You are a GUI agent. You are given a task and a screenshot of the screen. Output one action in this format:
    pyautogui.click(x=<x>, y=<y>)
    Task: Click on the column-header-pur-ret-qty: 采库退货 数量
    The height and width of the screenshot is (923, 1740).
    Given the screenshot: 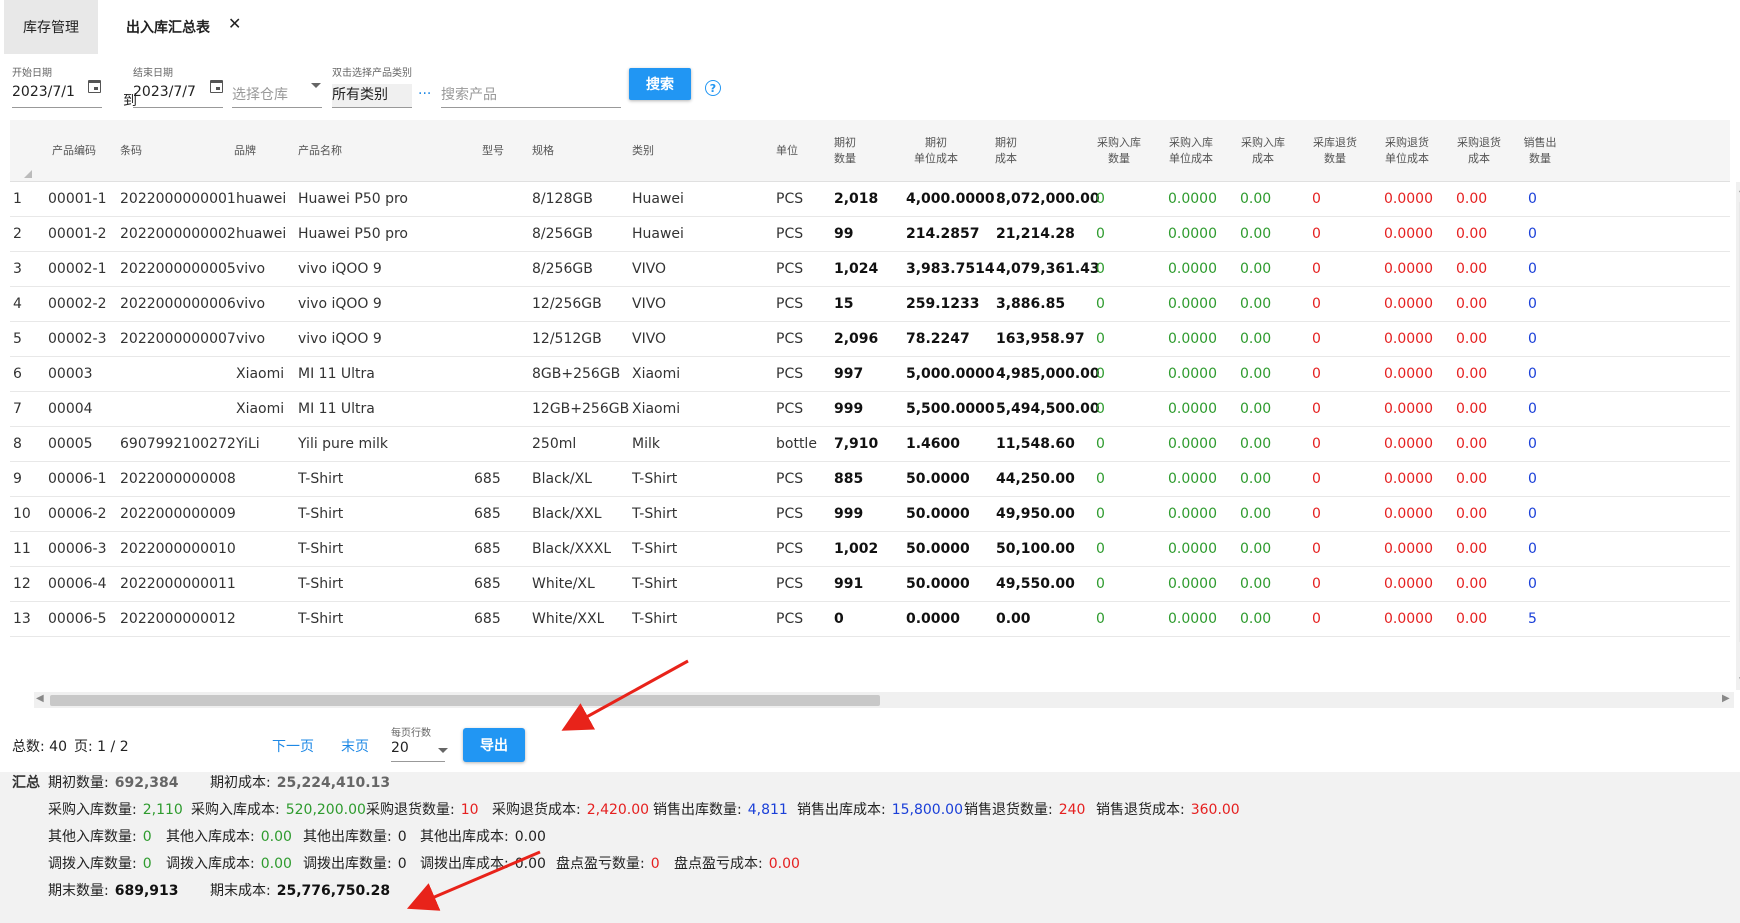 What is the action you would take?
    pyautogui.click(x=1335, y=151)
    